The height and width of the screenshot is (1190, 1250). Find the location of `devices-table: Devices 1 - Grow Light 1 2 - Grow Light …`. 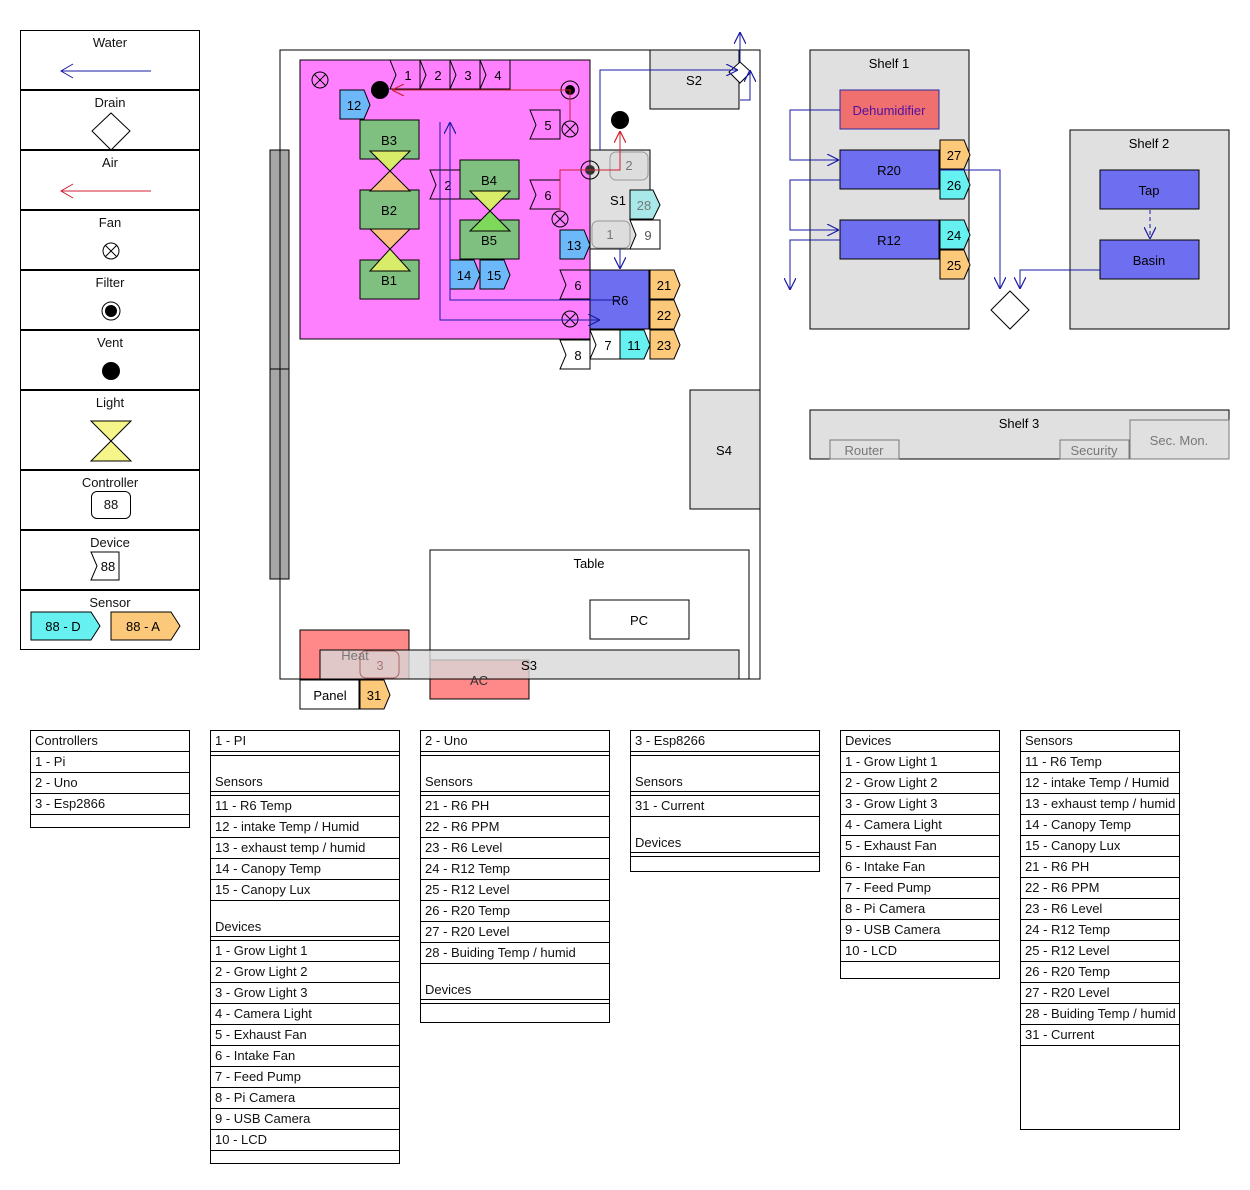

devices-table: Devices 1 - Grow Light 1 2 - Grow Light … is located at coordinates (920, 854).